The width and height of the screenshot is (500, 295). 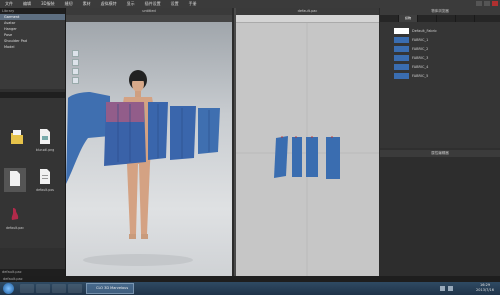 I want to click on 3d-view-title: untitled, so click(x=149, y=11).